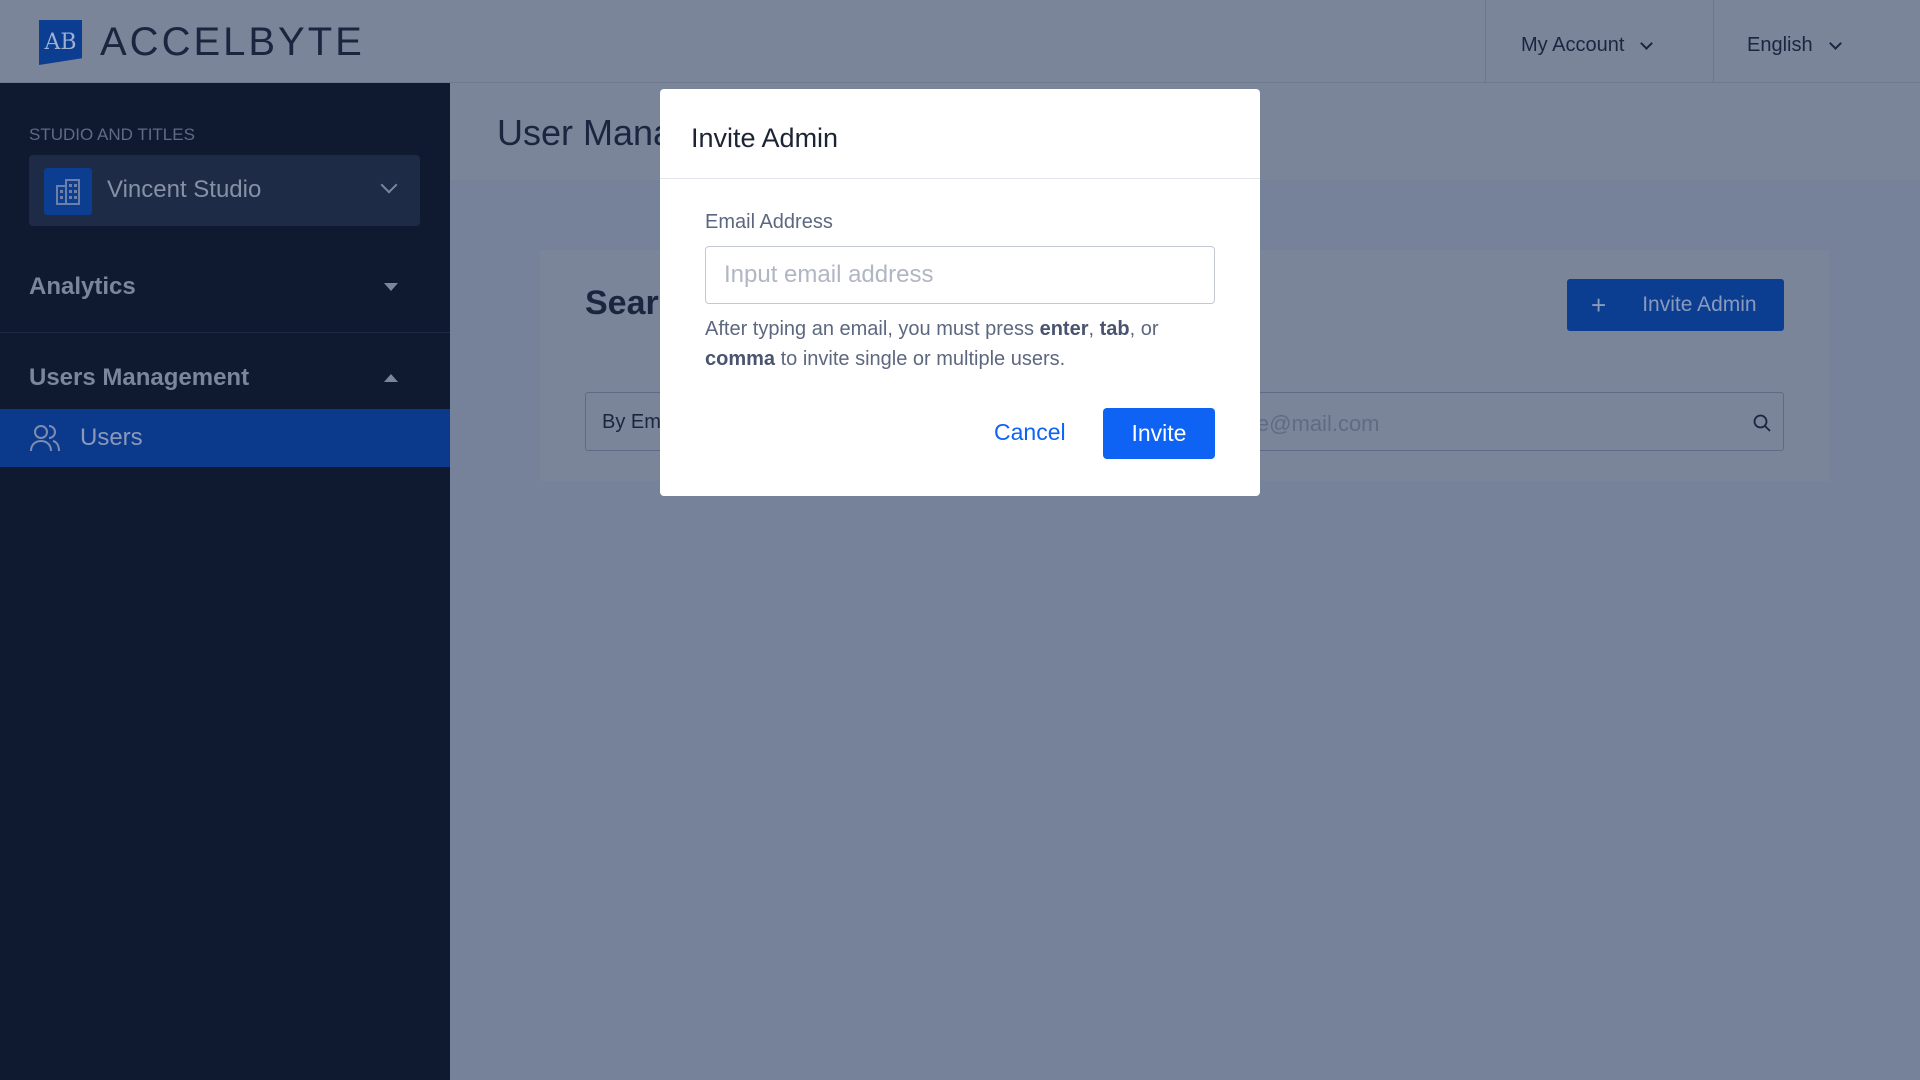 Image resolution: width=1920 pixels, height=1080 pixels. What do you see at coordinates (1114, 329) in the screenshot?
I see `help-tab: tab` at bounding box center [1114, 329].